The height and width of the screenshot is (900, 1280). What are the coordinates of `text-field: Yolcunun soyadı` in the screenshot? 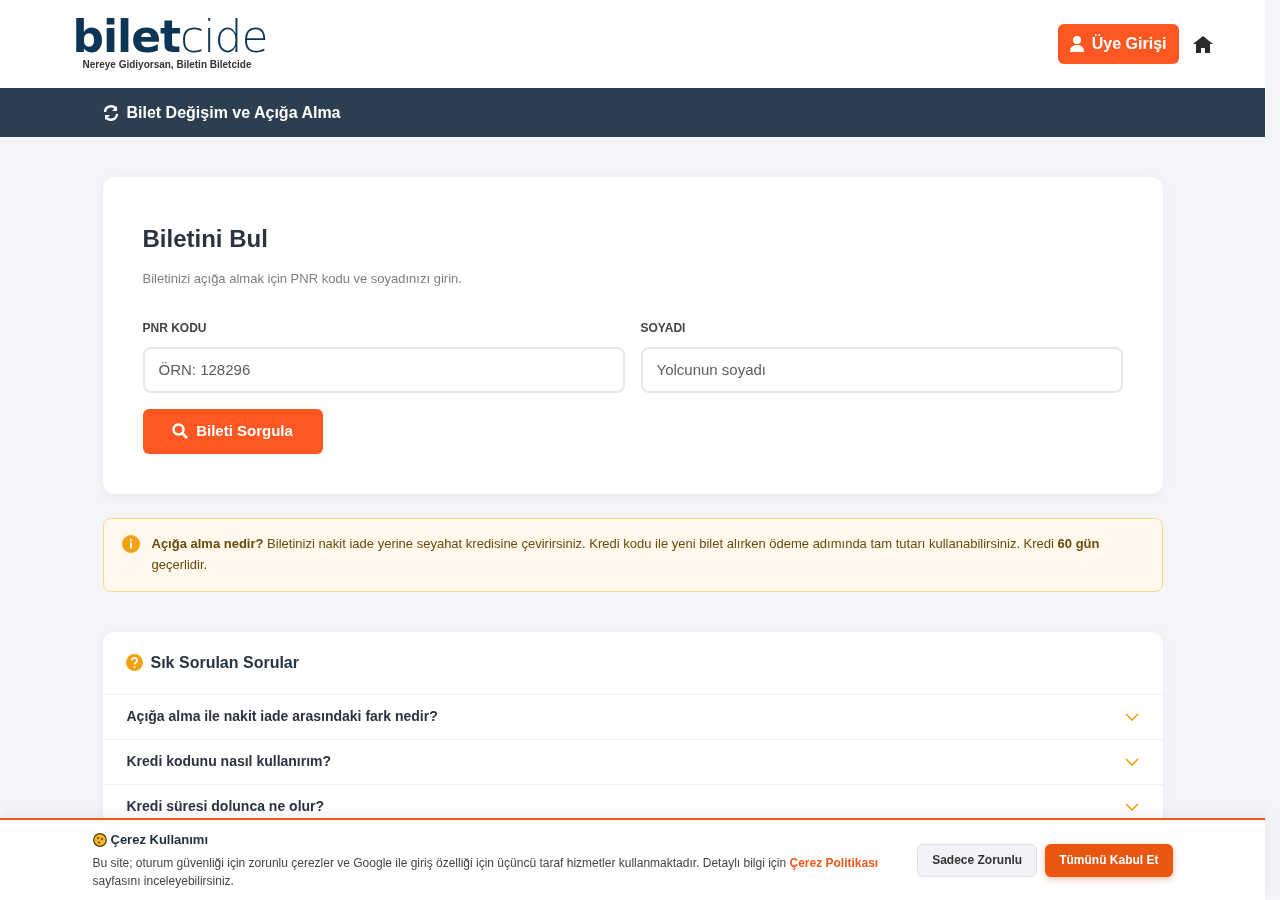 It's located at (881, 369).